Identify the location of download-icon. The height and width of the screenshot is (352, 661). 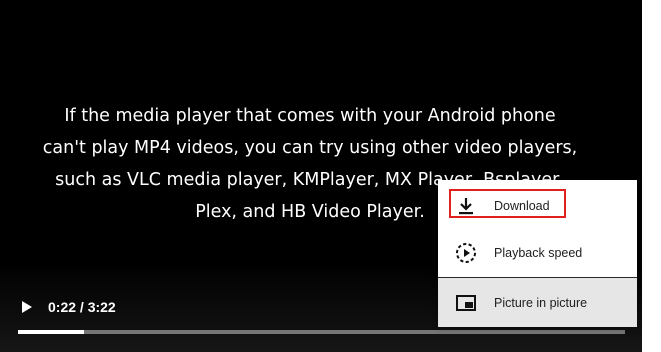
(466, 206).